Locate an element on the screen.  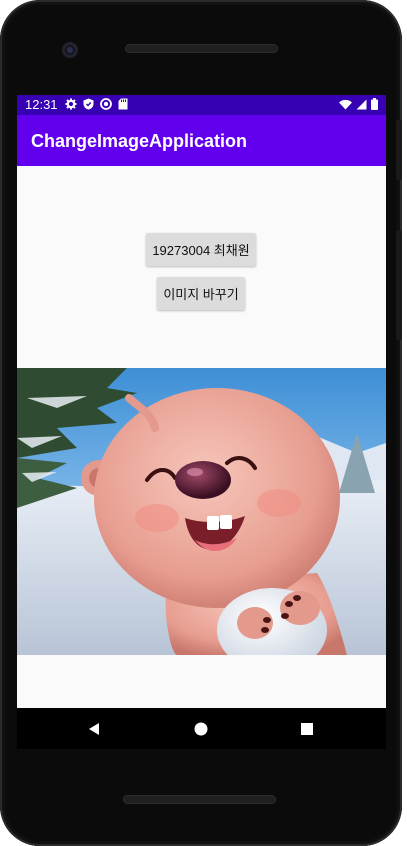
status-bar: 12:31 is located at coordinates (201, 105).